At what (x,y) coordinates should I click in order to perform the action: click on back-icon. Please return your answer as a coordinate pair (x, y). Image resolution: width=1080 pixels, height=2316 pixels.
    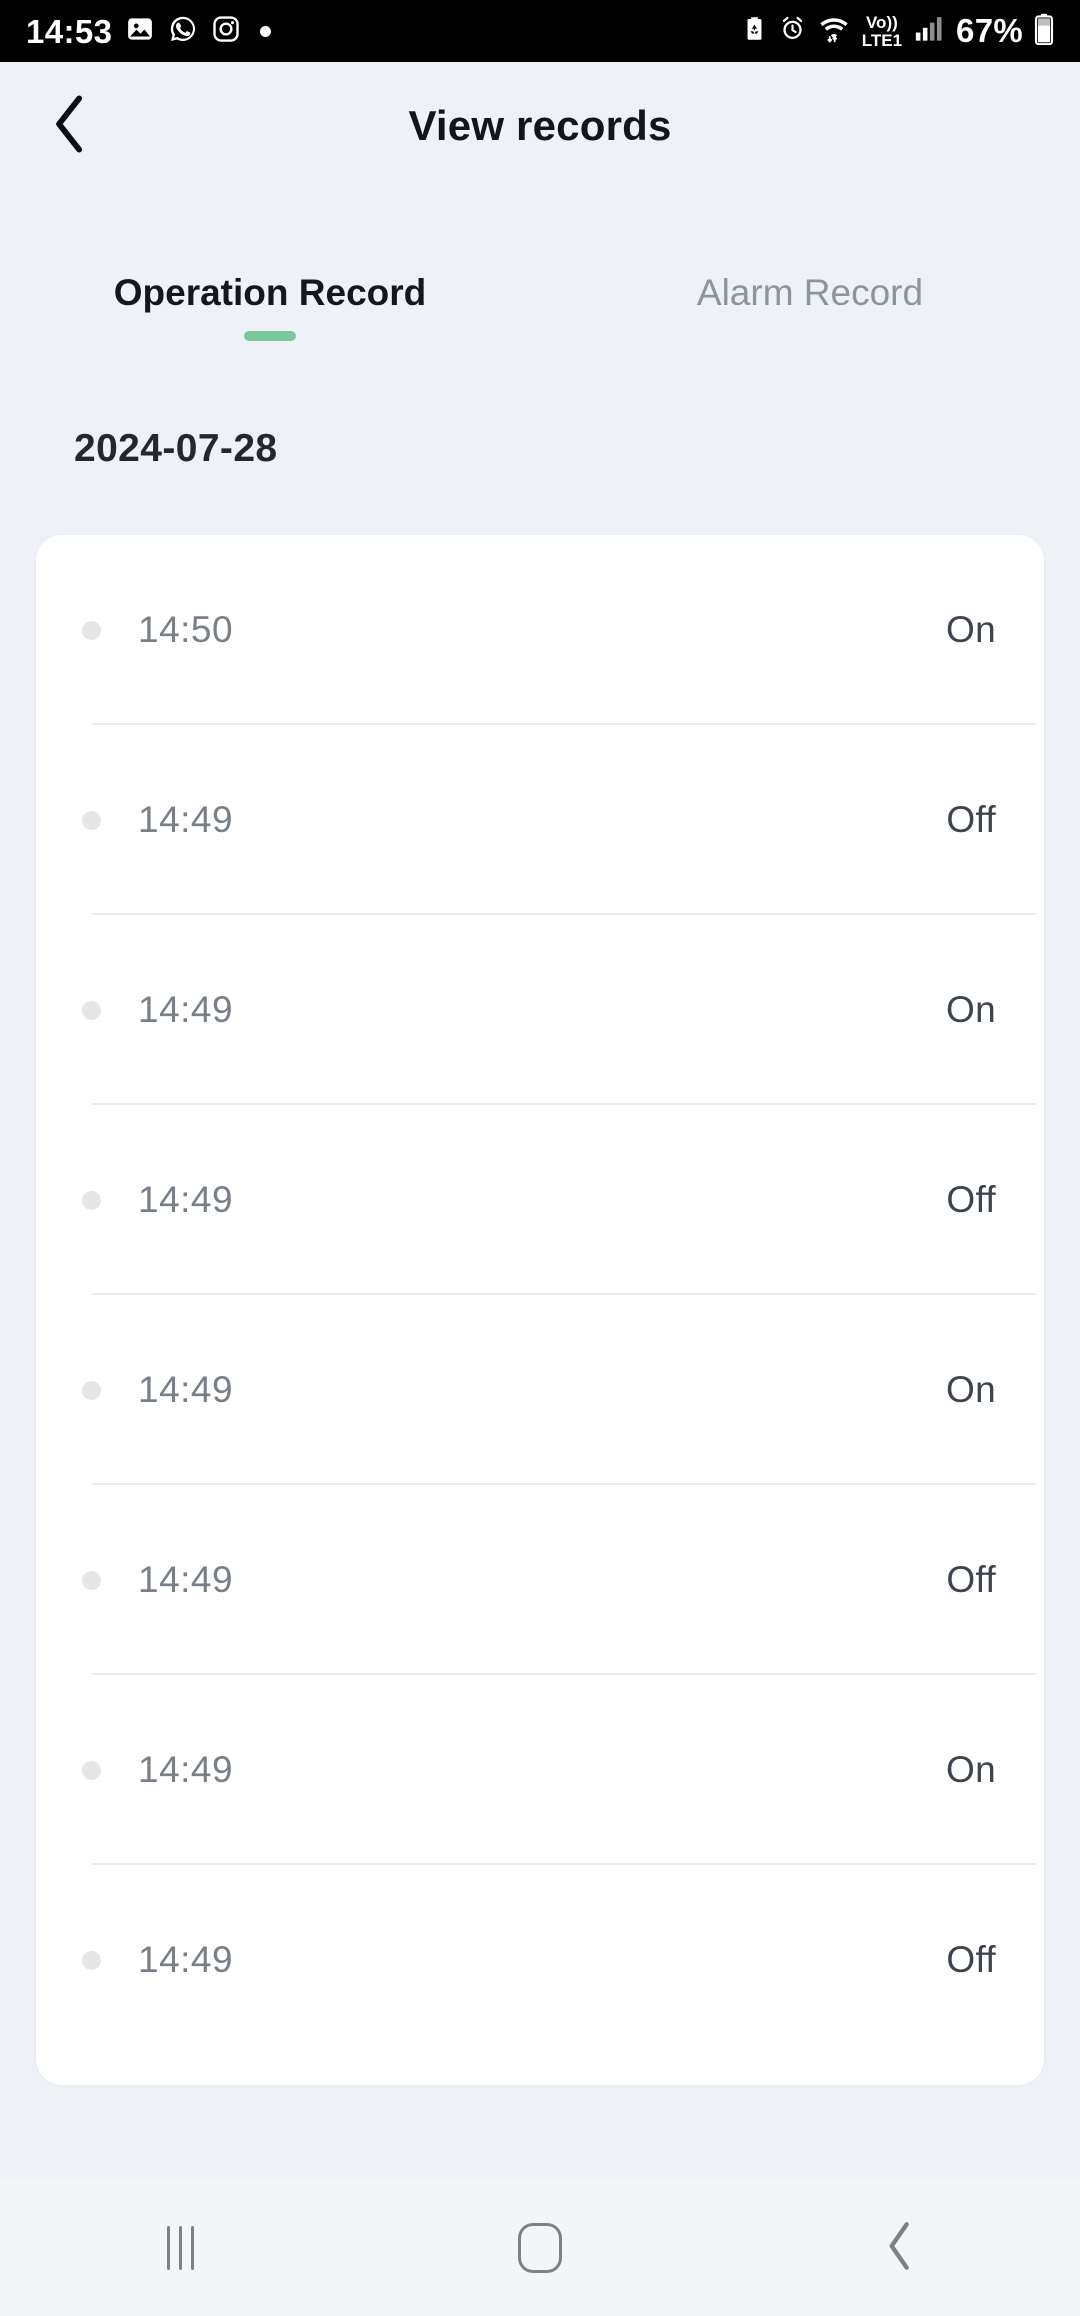
    Looking at the image, I should click on (900, 2248).